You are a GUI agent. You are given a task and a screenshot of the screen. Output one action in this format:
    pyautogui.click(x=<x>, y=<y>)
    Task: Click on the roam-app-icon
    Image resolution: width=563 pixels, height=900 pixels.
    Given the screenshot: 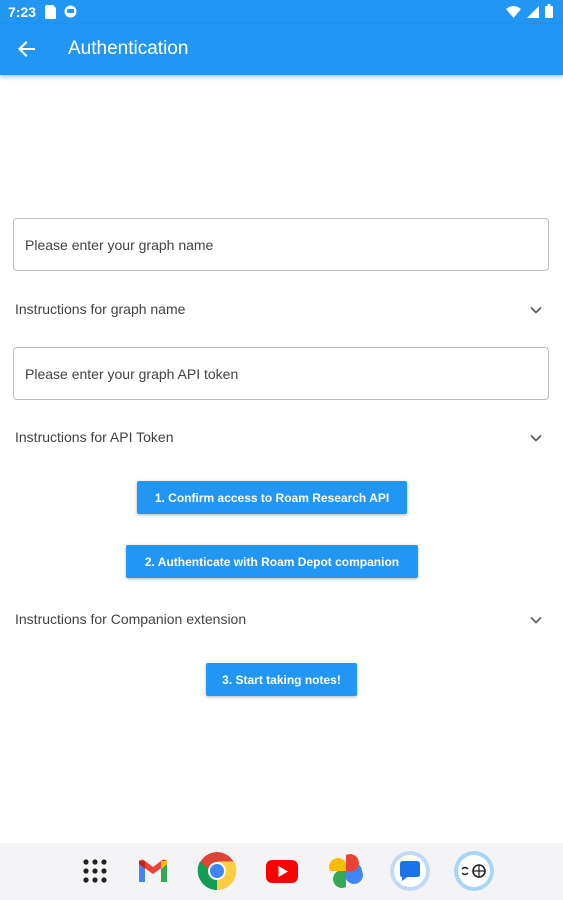 What is the action you would take?
    pyautogui.click(x=474, y=871)
    